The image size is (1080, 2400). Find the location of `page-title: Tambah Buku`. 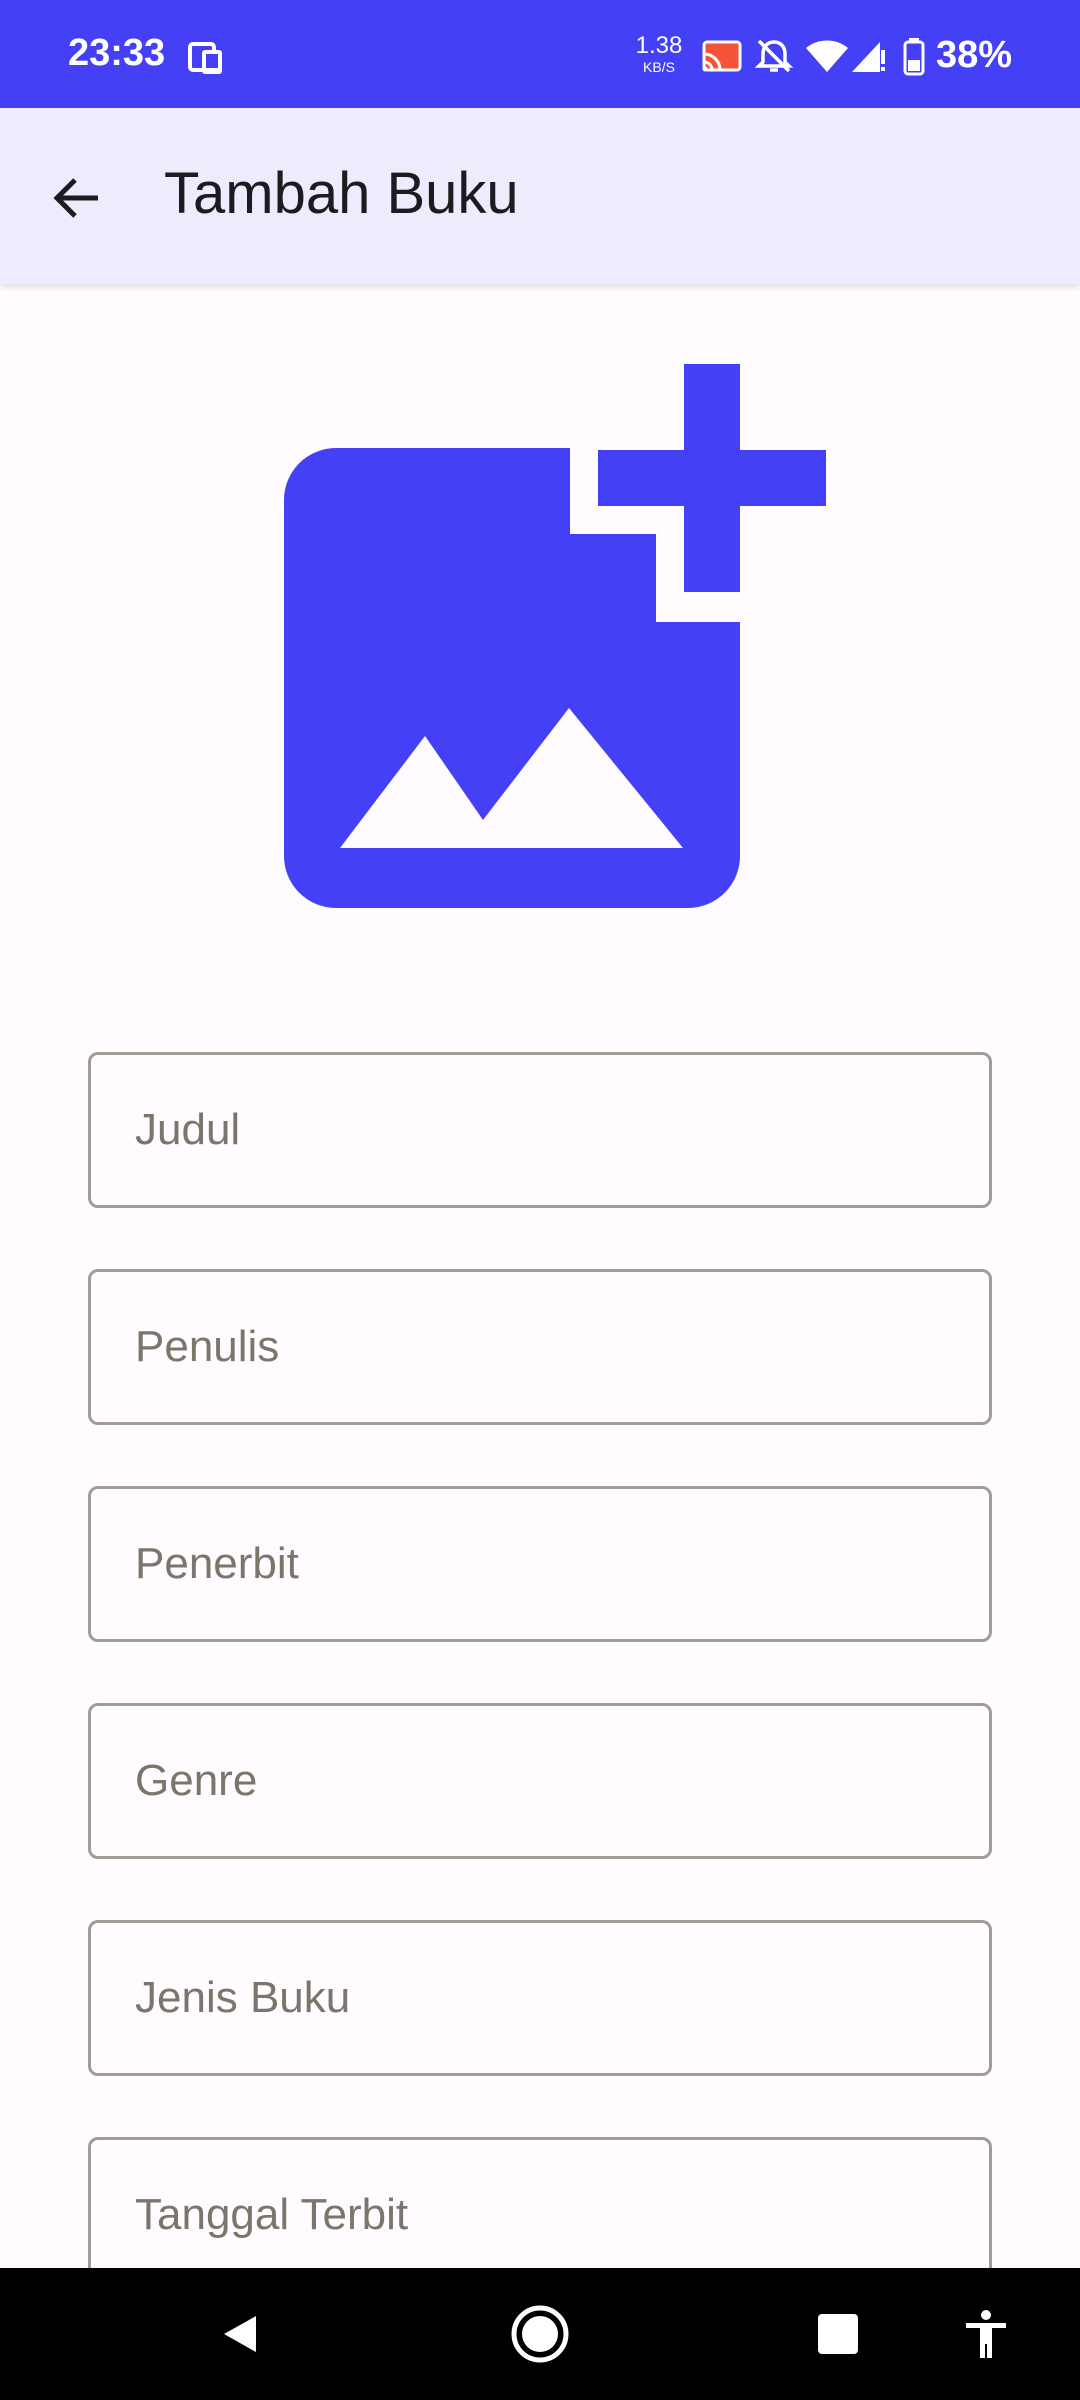

page-title: Tambah Buku is located at coordinates (341, 193).